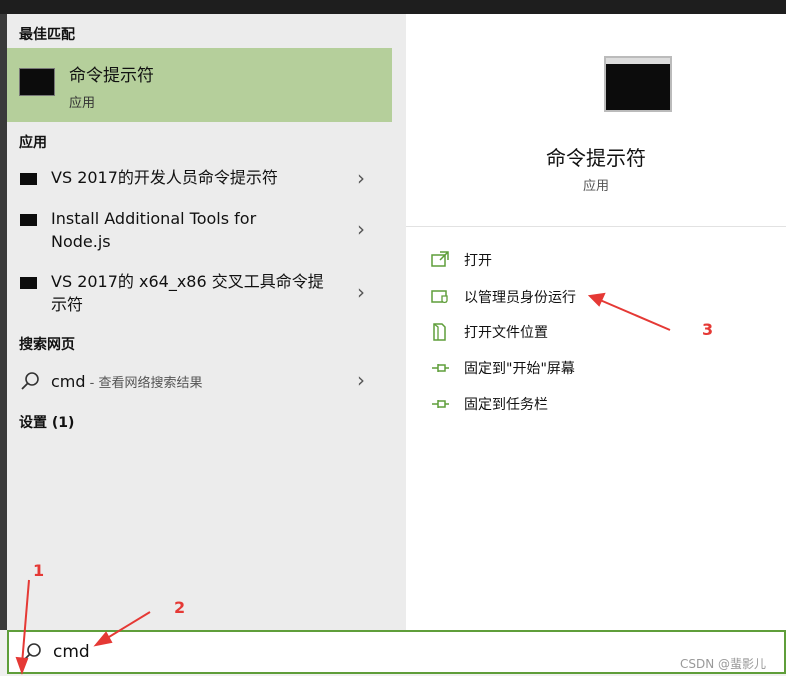  I want to click on search-box: cmd, so click(396, 652).